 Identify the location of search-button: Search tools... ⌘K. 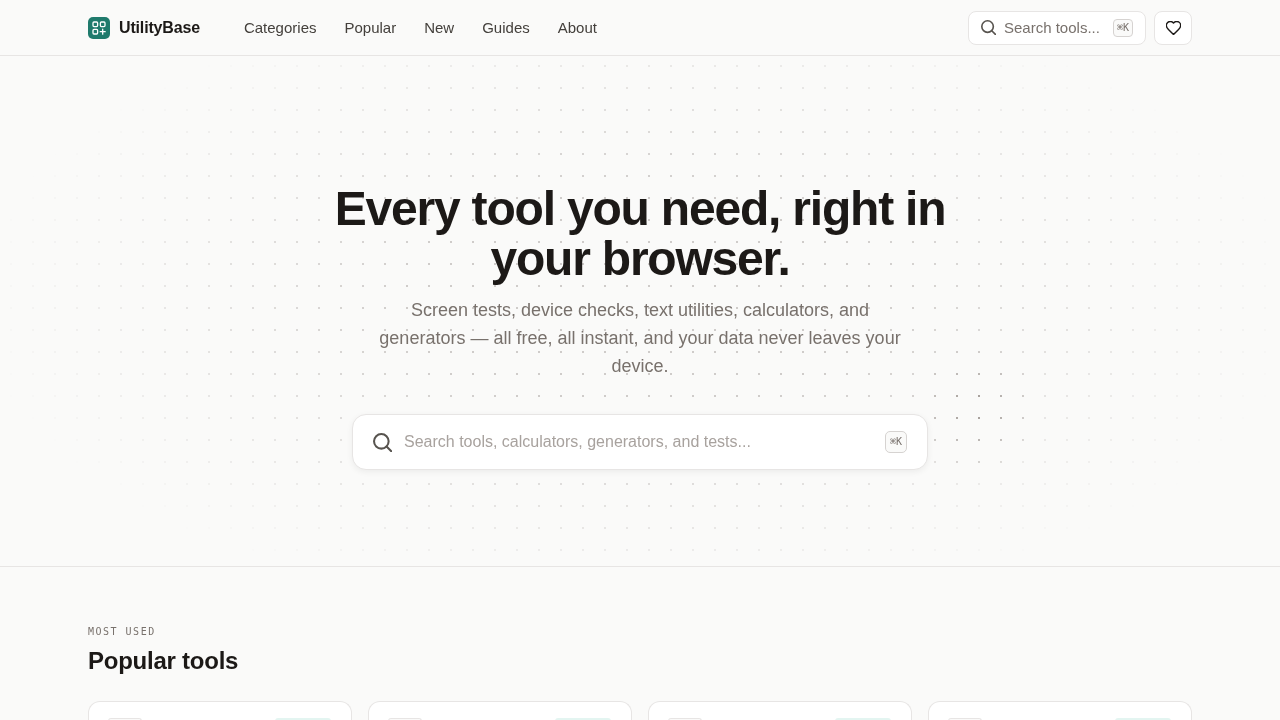
(1057, 27).